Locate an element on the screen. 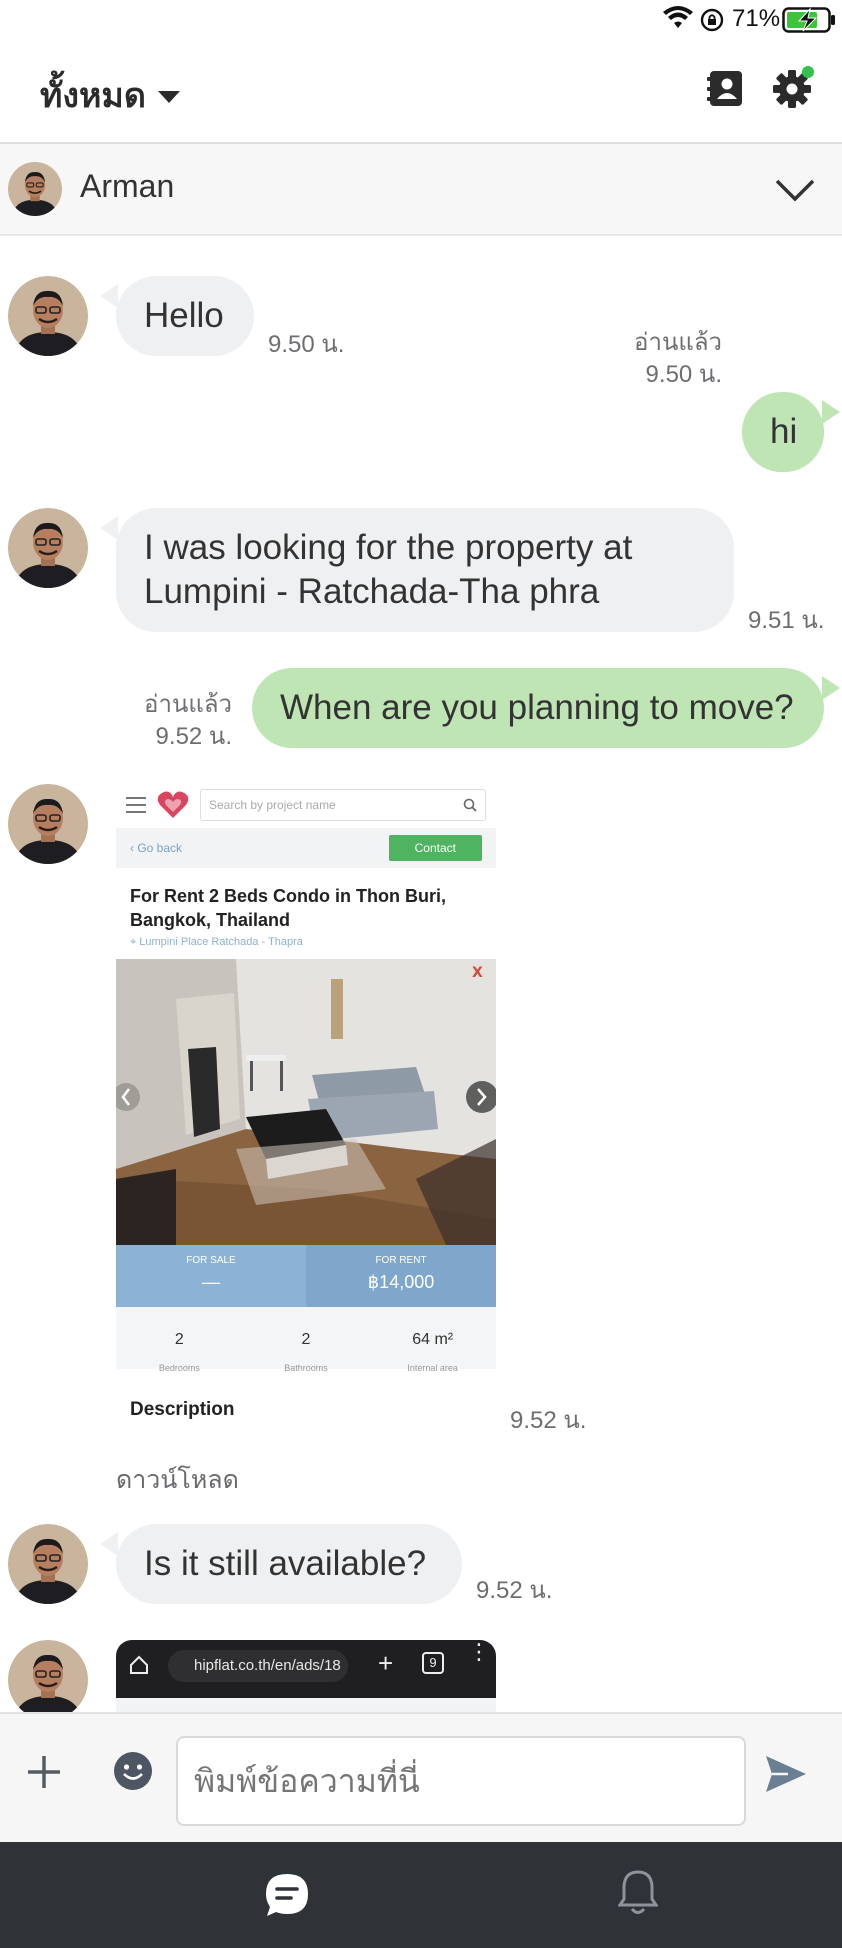 This screenshot has height=1948, width=842. browser-page-strip is located at coordinates (306, 1705).